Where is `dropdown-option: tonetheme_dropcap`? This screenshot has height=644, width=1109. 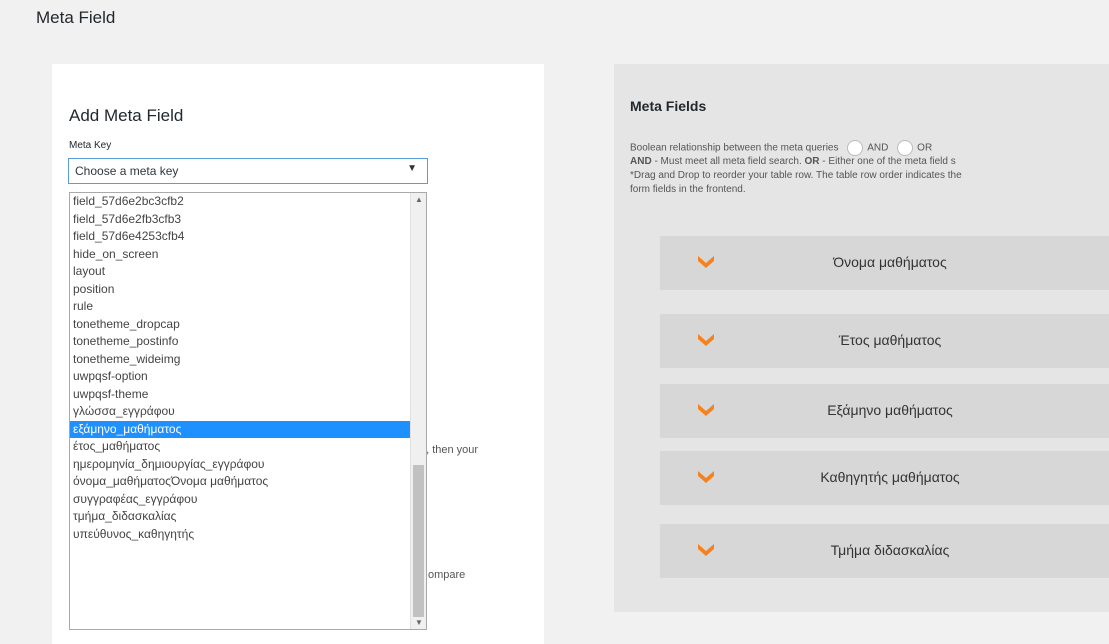
dropdown-option: tonetheme_dropcap is located at coordinates (240, 325).